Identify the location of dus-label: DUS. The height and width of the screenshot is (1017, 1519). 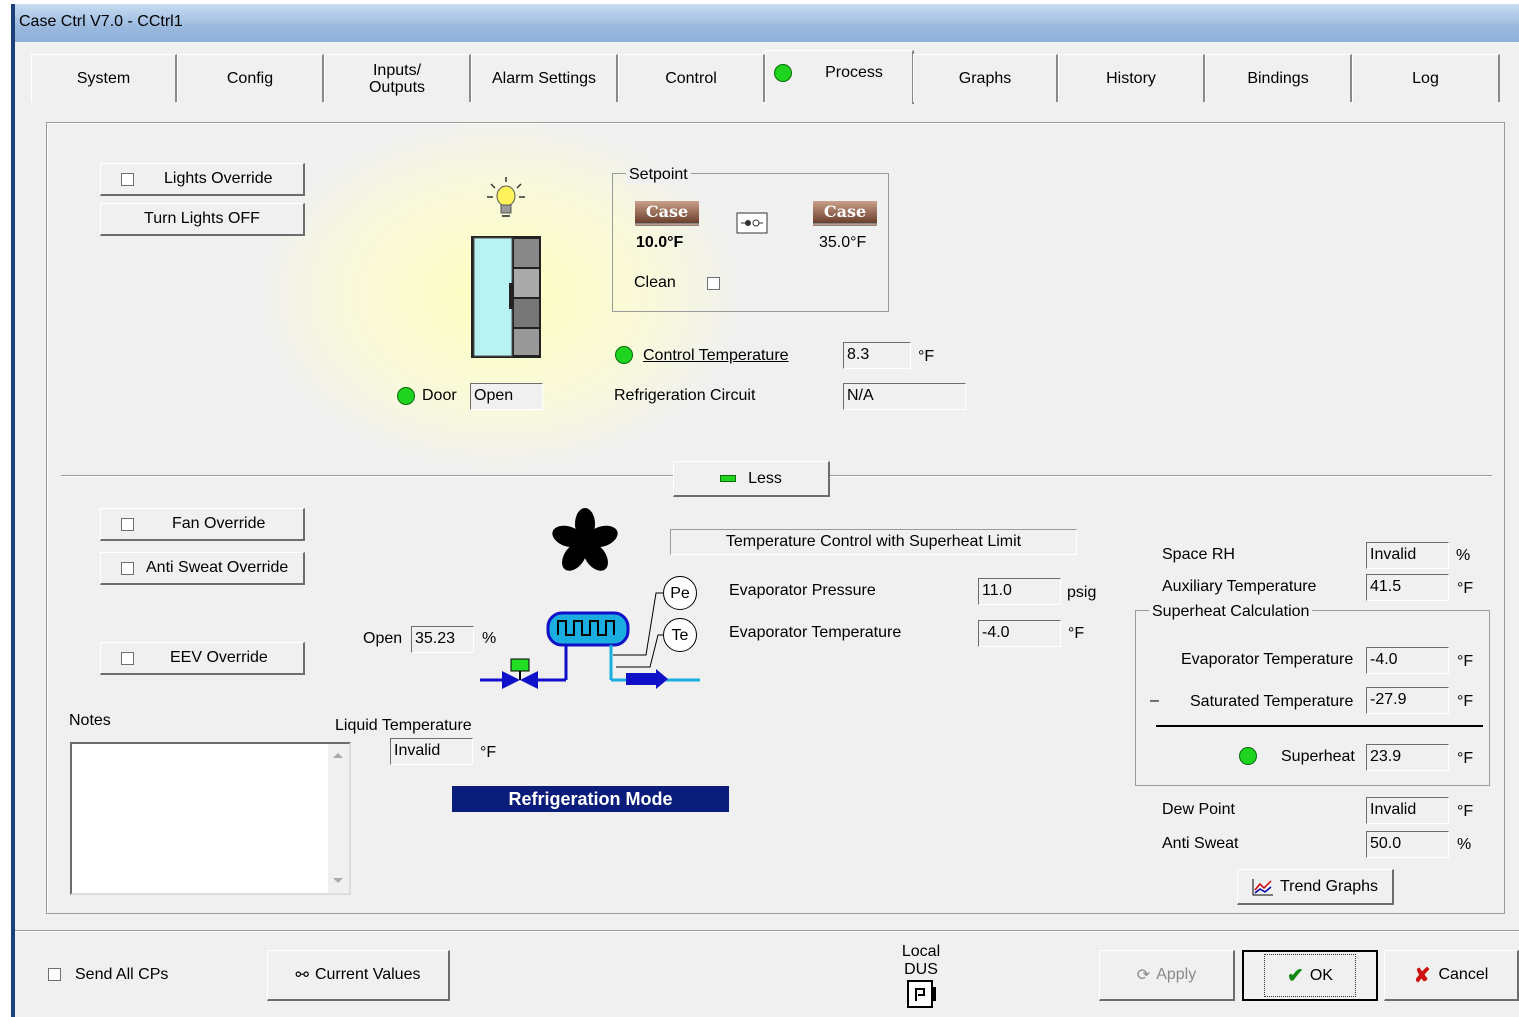
(921, 969).